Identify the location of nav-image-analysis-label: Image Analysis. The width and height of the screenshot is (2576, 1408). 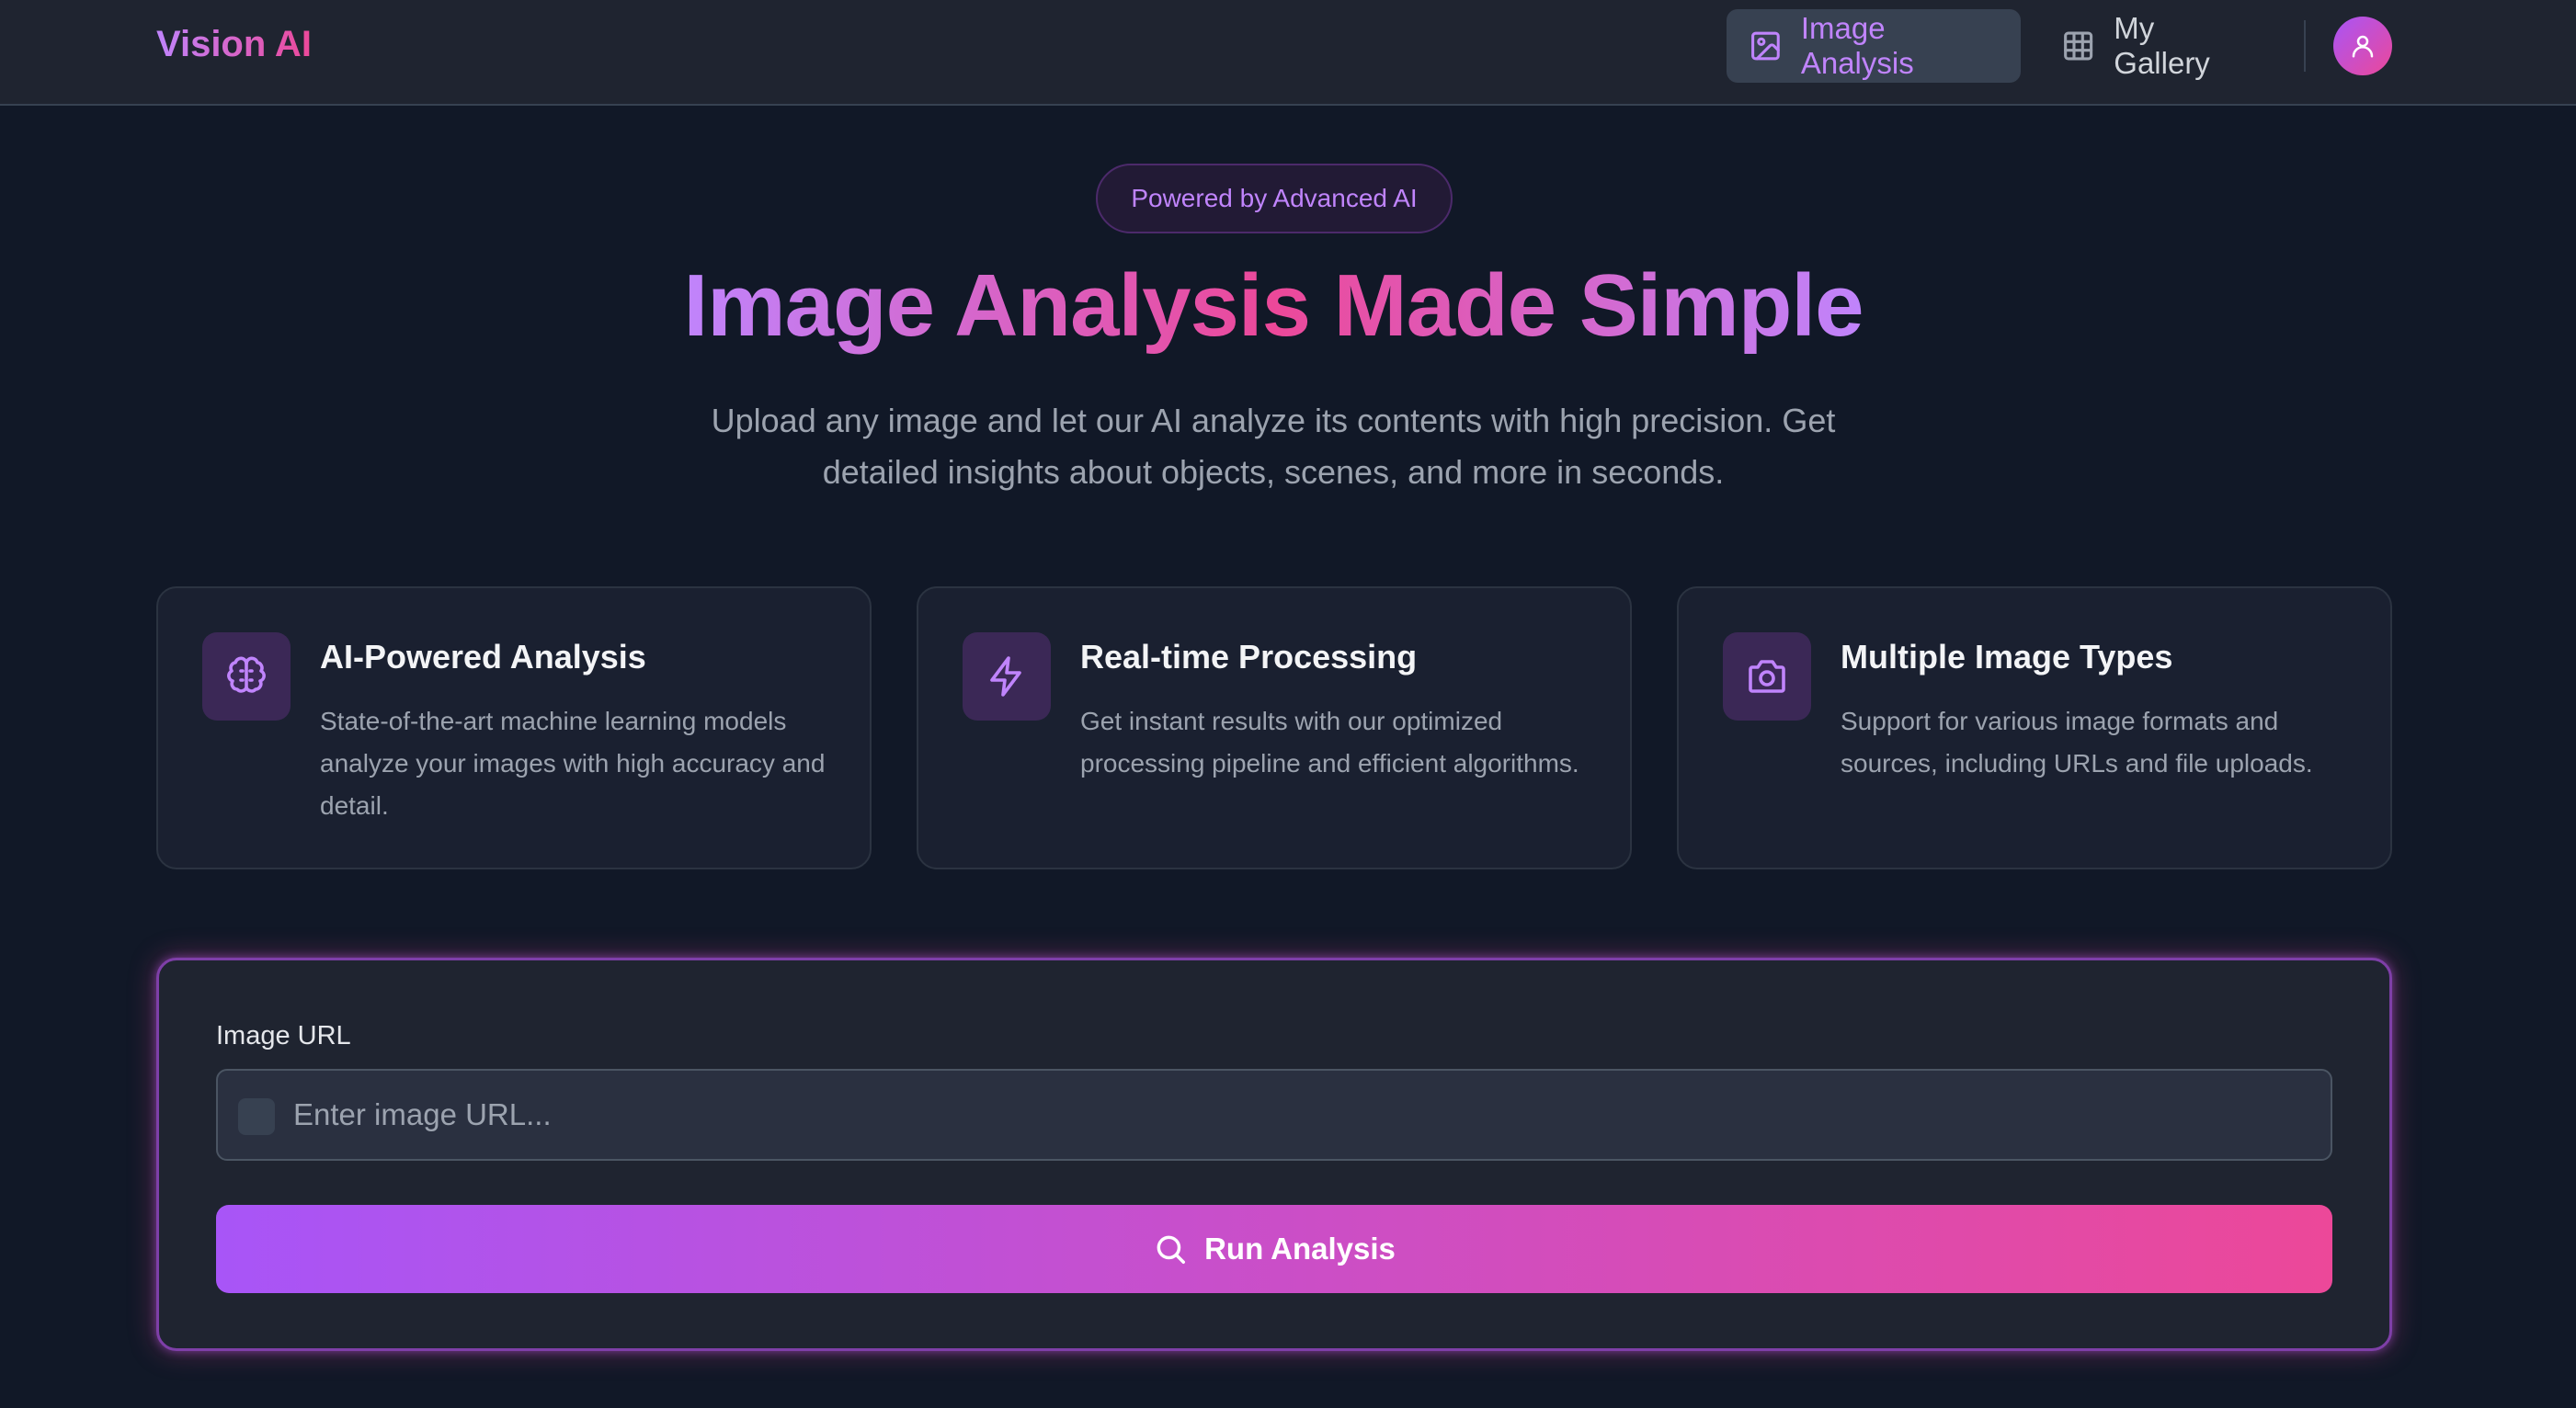
(1857, 45).